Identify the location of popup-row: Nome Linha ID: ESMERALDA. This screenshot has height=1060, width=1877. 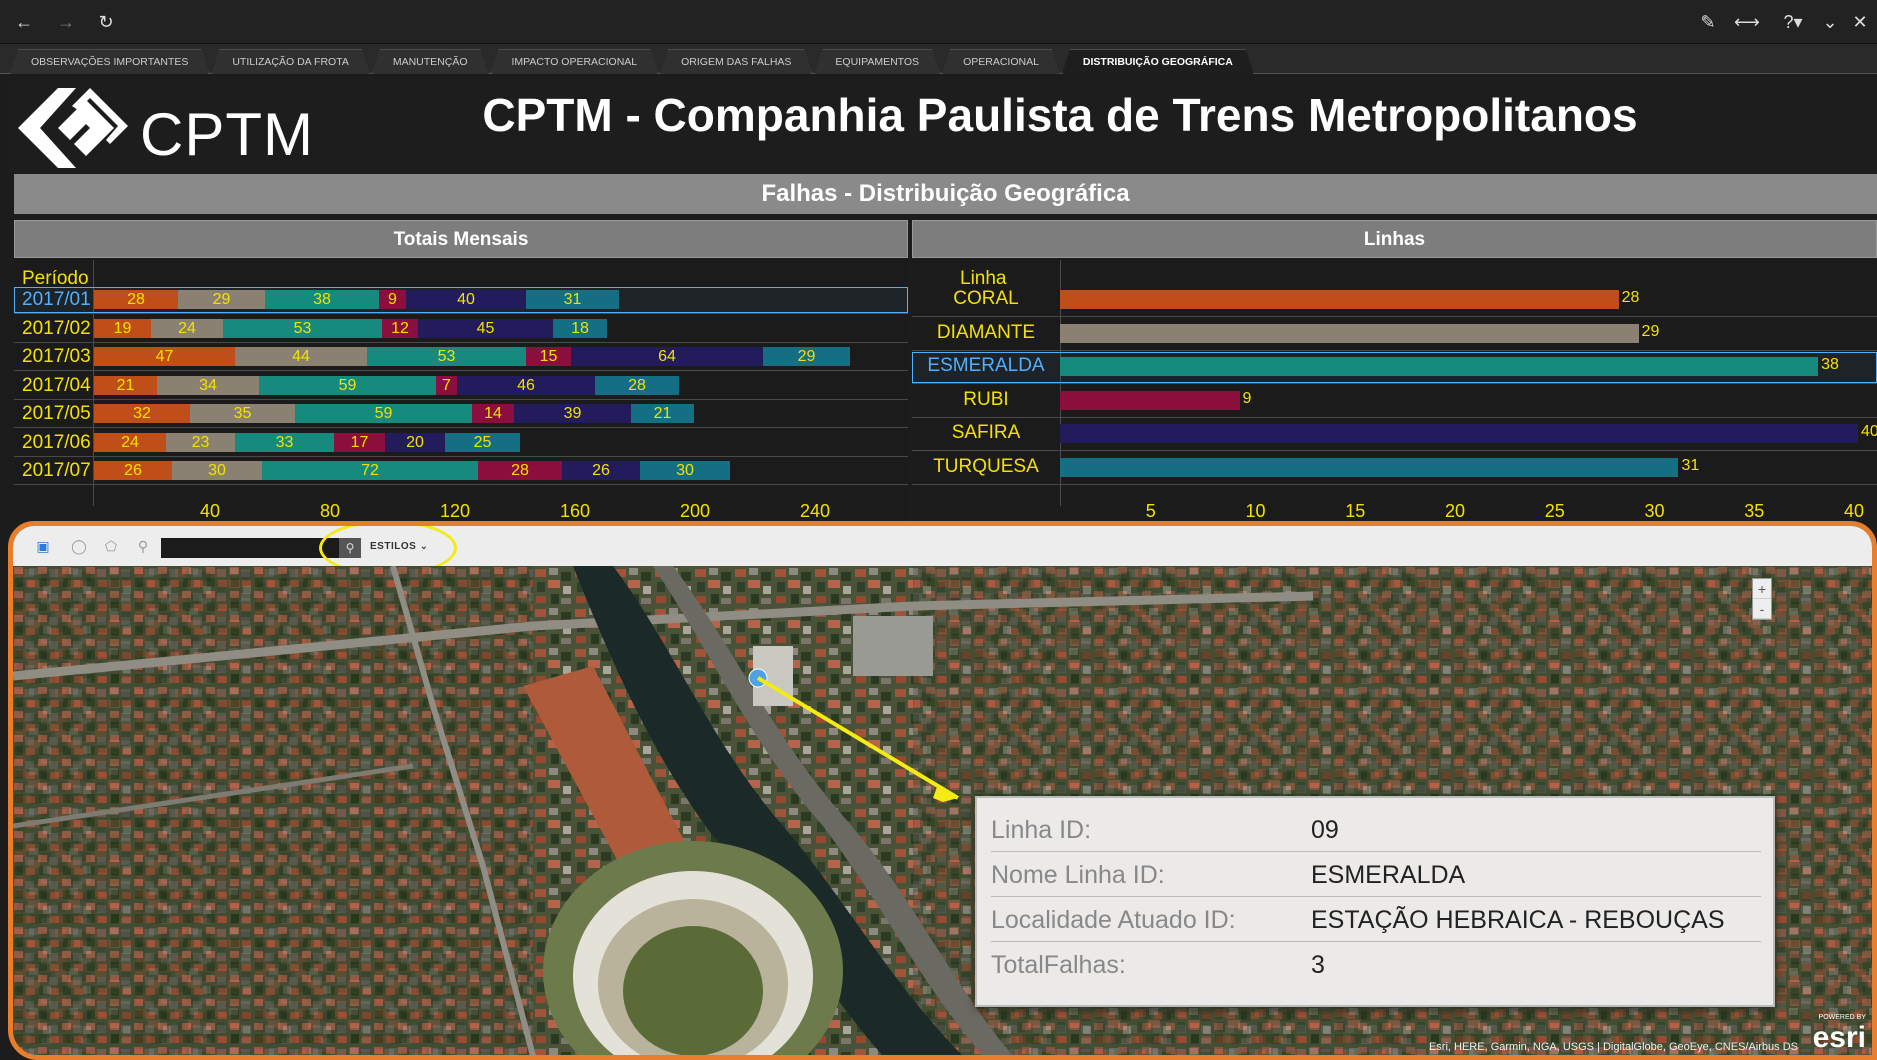
(1376, 875).